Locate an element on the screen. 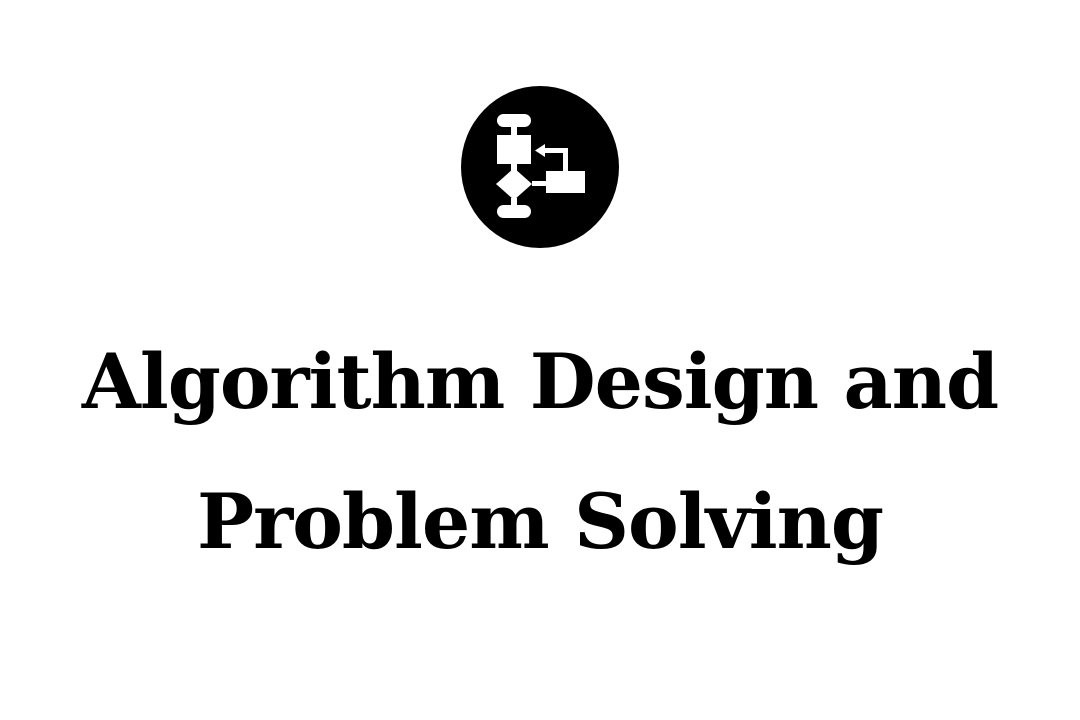 The width and height of the screenshot is (1080, 720). title-line-1: Algorithm Design and is located at coordinates (540, 381).